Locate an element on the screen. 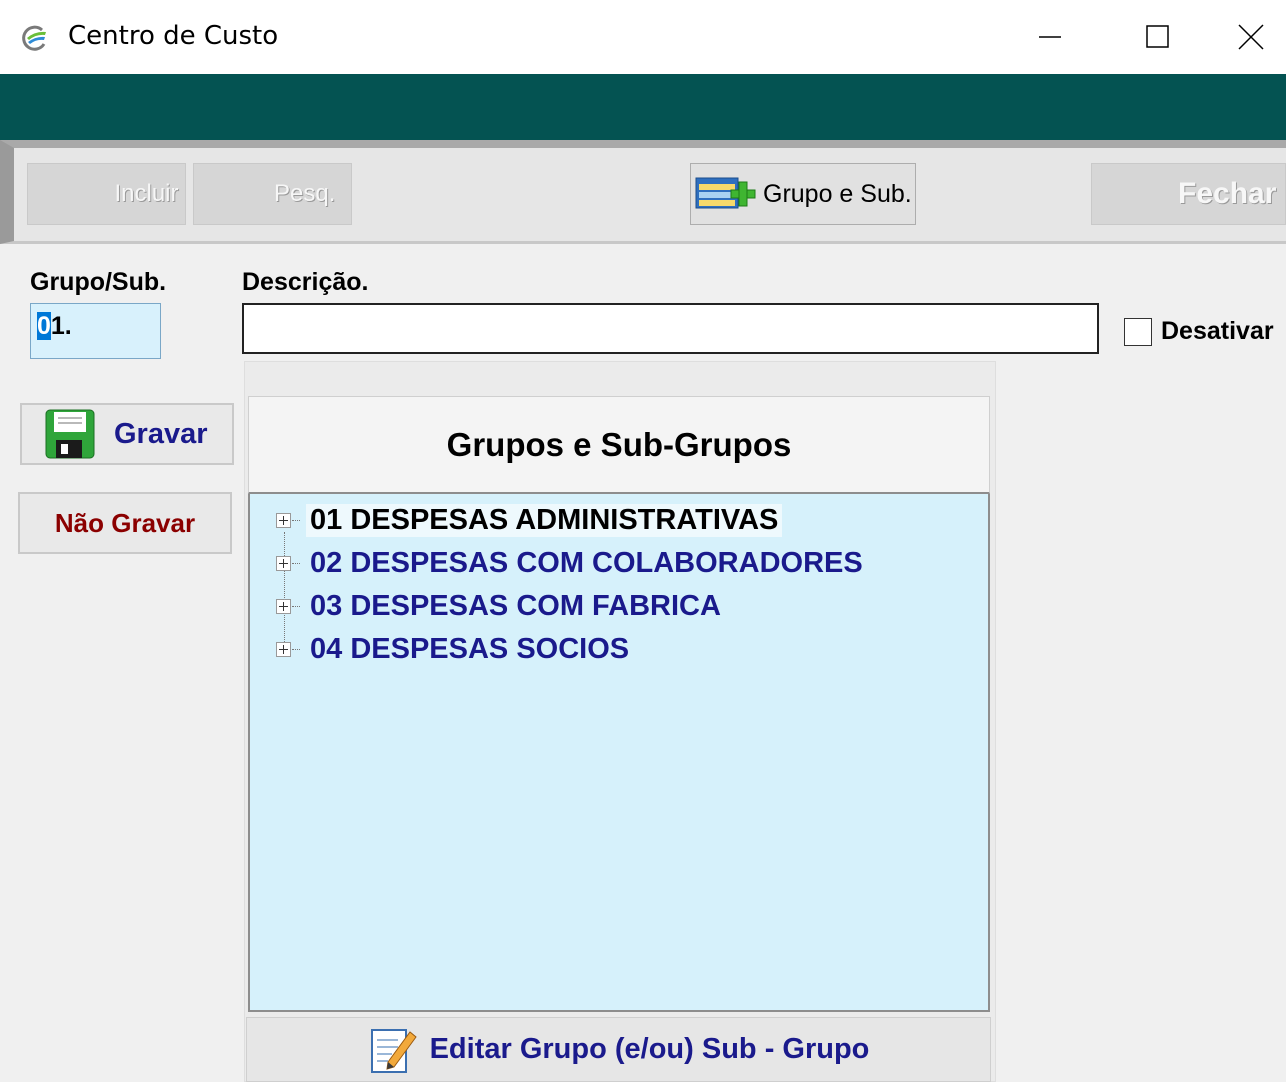 This screenshot has width=1286, height=1082. gravar-label: Gravar is located at coordinates (161, 433).